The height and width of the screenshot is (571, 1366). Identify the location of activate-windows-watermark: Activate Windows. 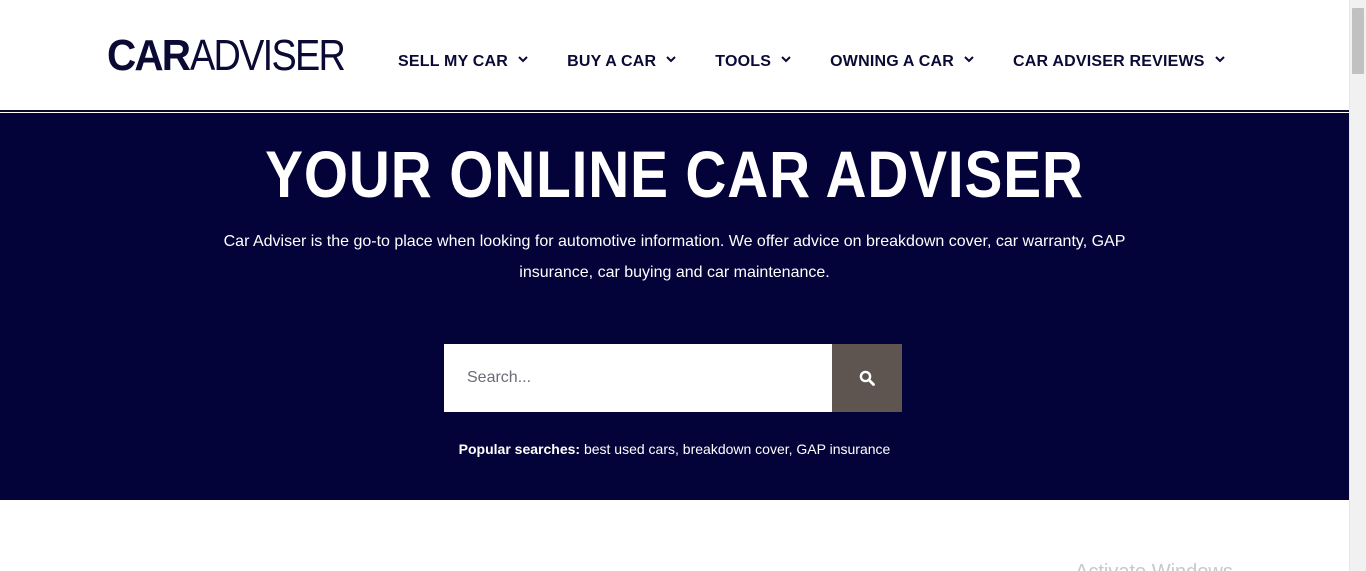
(1154, 566).